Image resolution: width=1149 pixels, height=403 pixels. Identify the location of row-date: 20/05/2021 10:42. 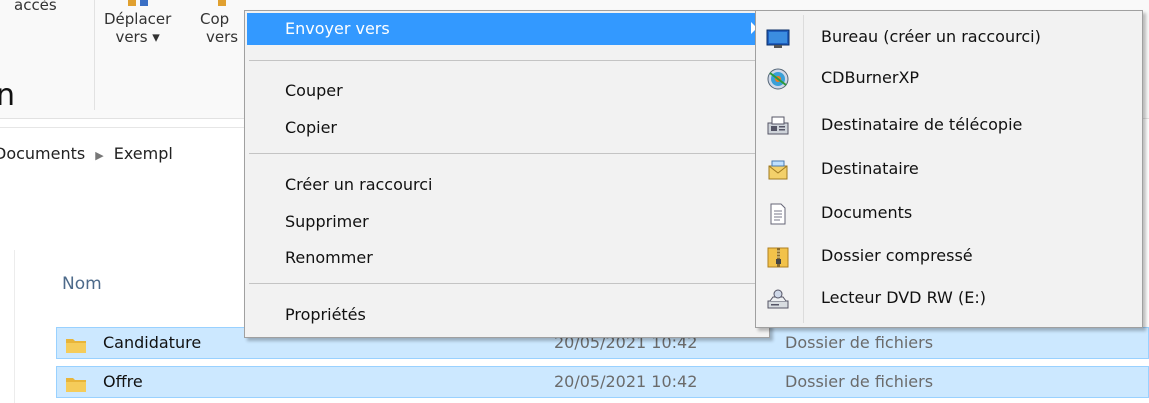
(626, 381).